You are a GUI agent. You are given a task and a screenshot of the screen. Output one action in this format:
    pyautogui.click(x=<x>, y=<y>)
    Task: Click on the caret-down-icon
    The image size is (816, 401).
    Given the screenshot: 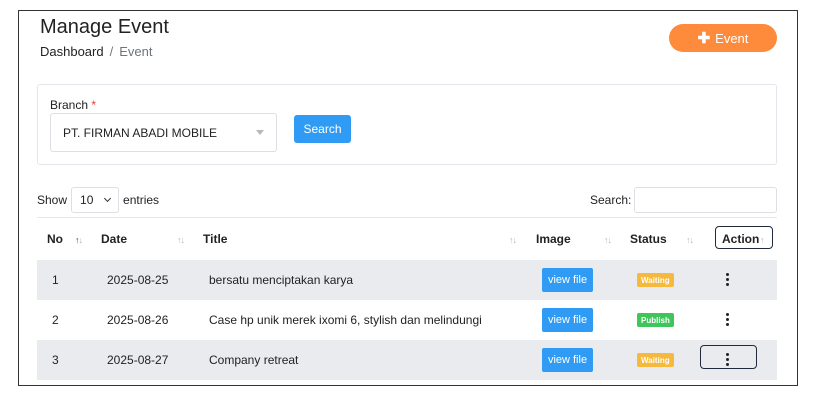 What is the action you would take?
    pyautogui.click(x=260, y=132)
    